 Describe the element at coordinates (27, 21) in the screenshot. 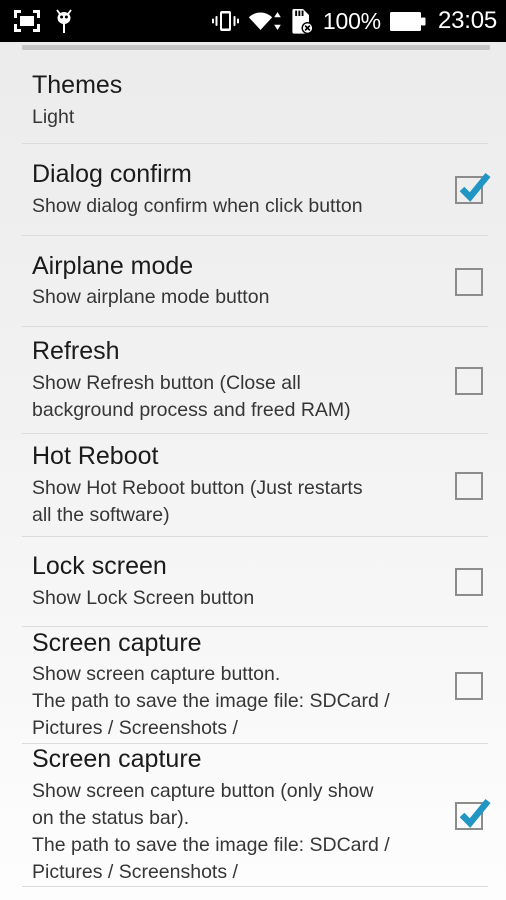

I see `screen-capture-icon` at that location.